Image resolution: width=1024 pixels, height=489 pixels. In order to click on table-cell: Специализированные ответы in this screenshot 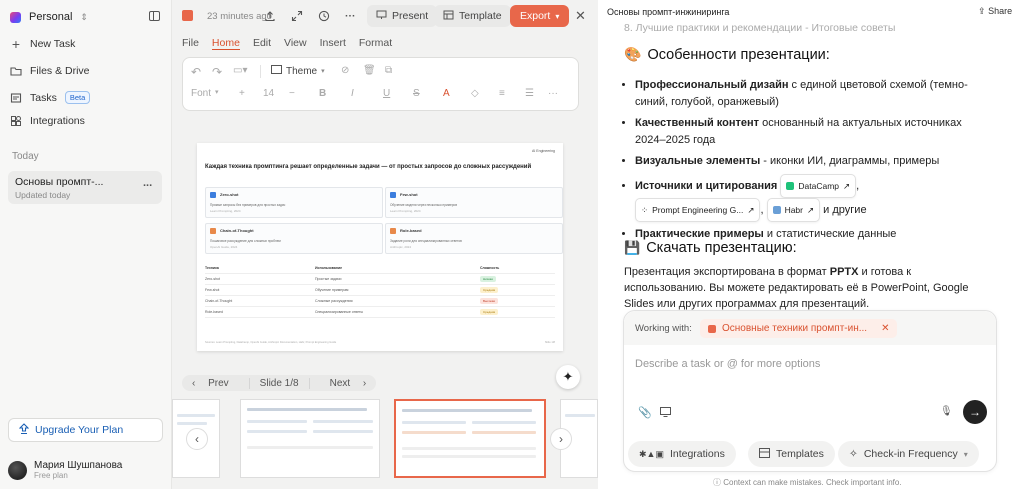, I will do `click(339, 312)`.